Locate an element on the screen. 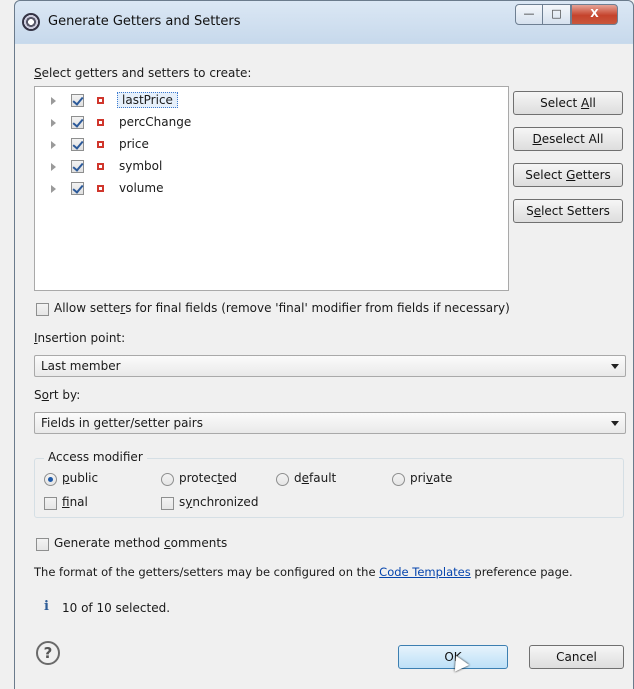 The image size is (634, 689). protected-radio is located at coordinates (167, 479).